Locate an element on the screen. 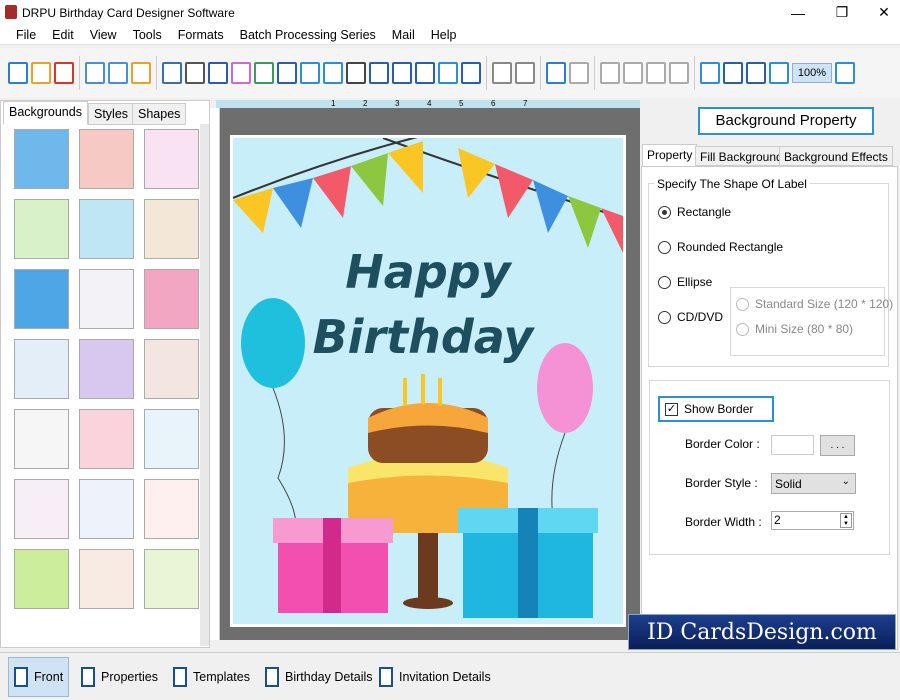 The image size is (900, 700). menu-edit: Edit is located at coordinates (63, 35).